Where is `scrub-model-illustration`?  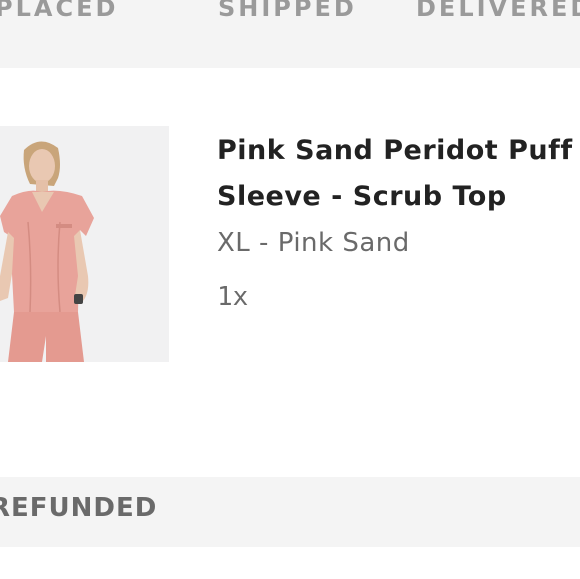
scrub-model-illustration is located at coordinates (84, 244).